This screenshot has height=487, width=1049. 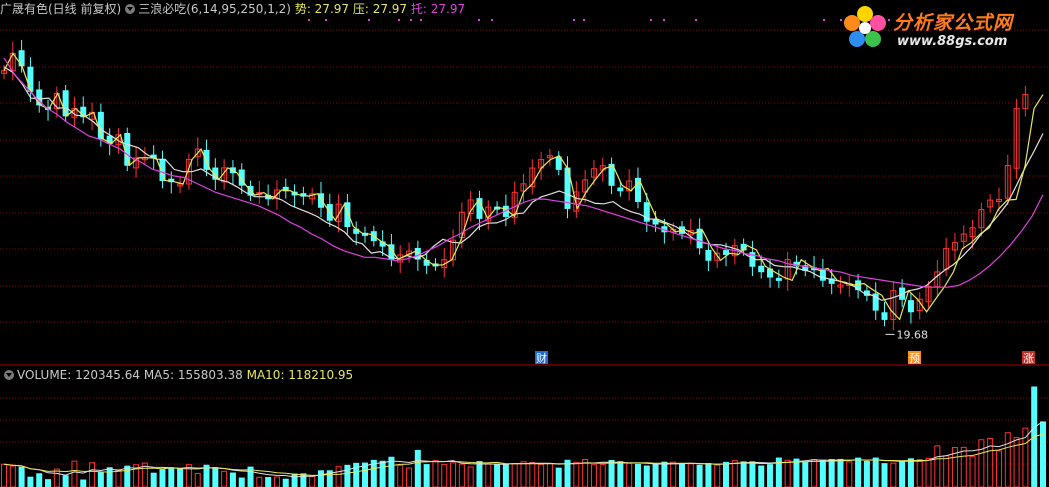 What do you see at coordinates (785, 346) in the screenshot?
I see `chart-markers: 19.68 财 预 涨` at bounding box center [785, 346].